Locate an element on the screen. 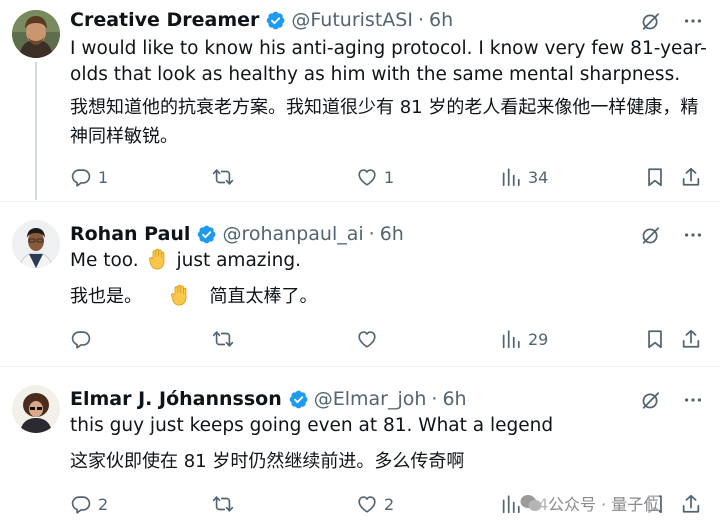  tweet-text-zh-suffix: 简直太棒了。 is located at coordinates (263, 296).